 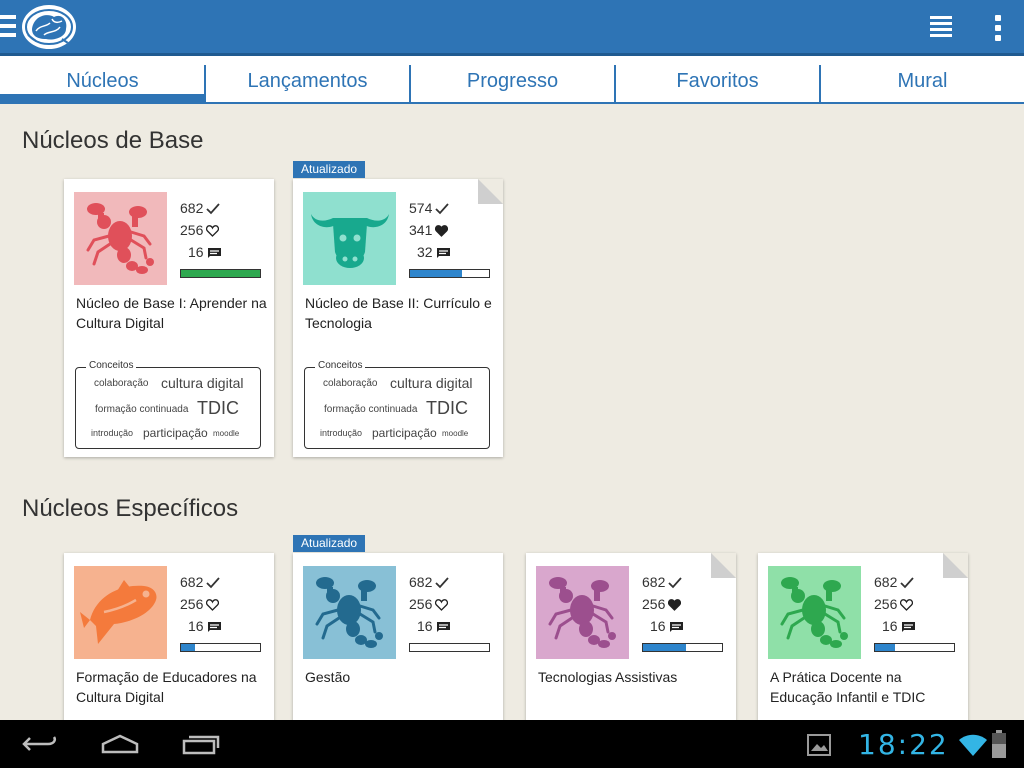 What do you see at coordinates (113, 140) in the screenshot?
I see `section-title-base: Núcleos de Base` at bounding box center [113, 140].